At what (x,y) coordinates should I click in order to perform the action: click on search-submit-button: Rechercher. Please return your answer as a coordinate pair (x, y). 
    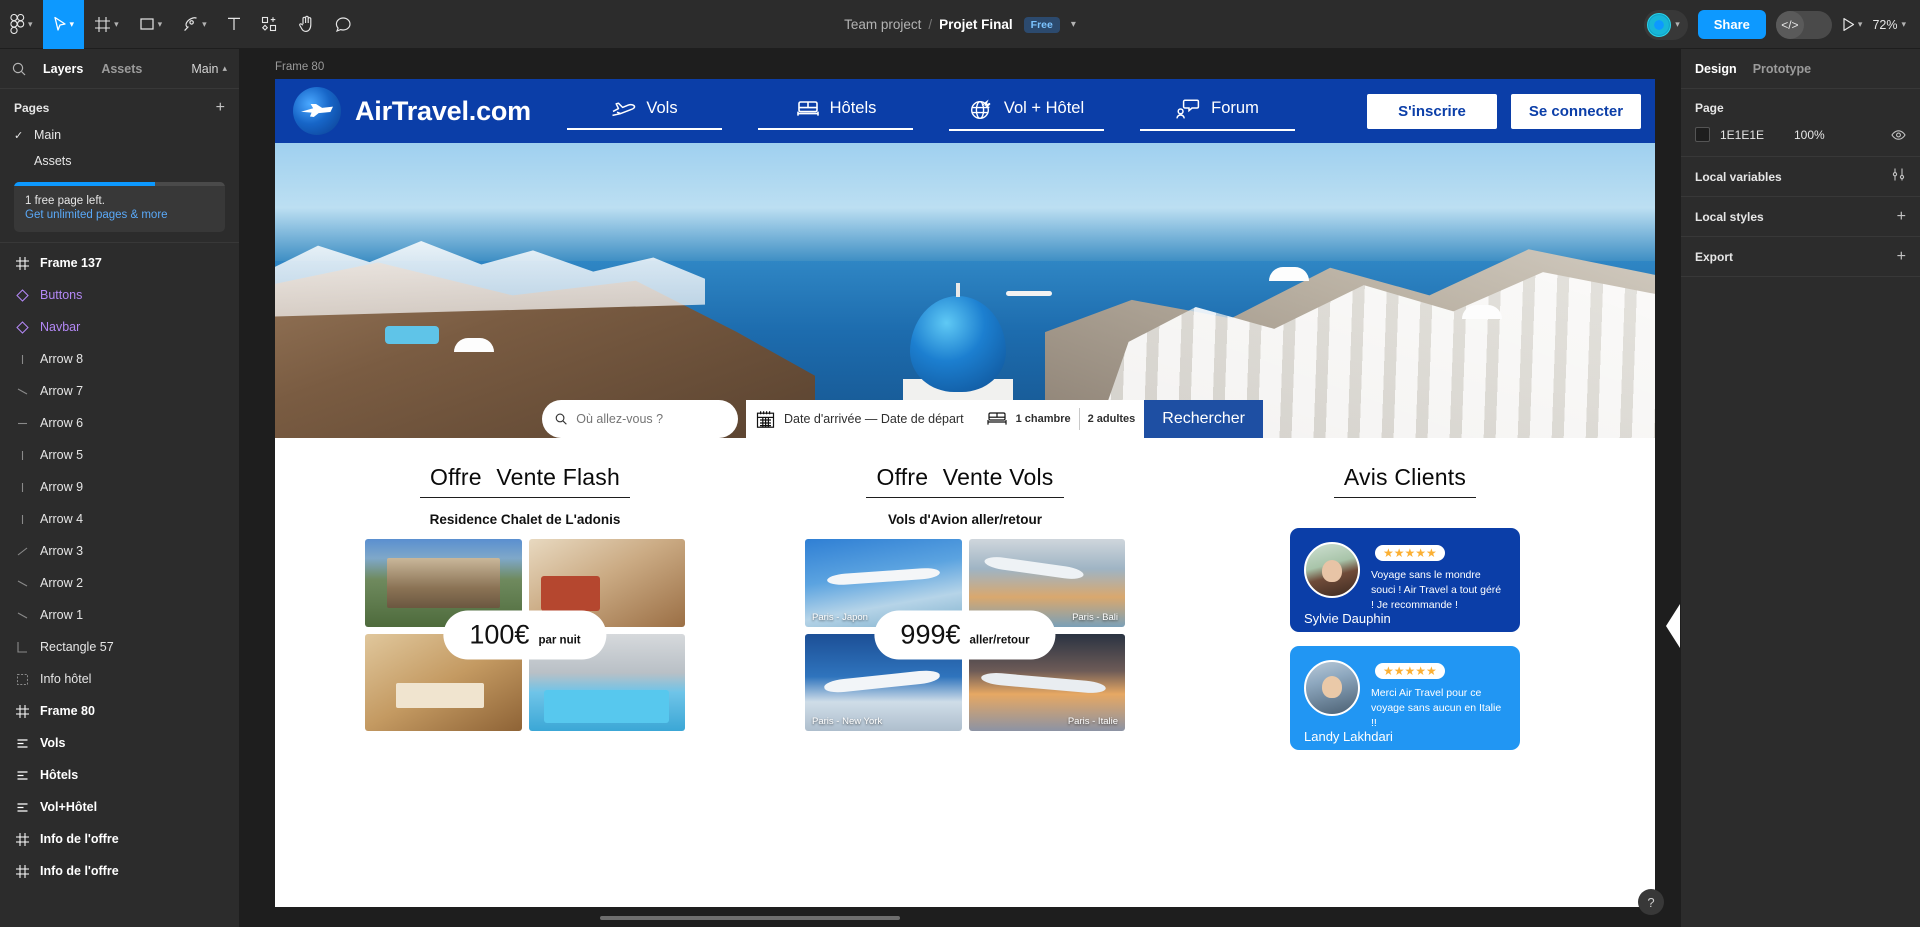
    Looking at the image, I should click on (1203, 419).